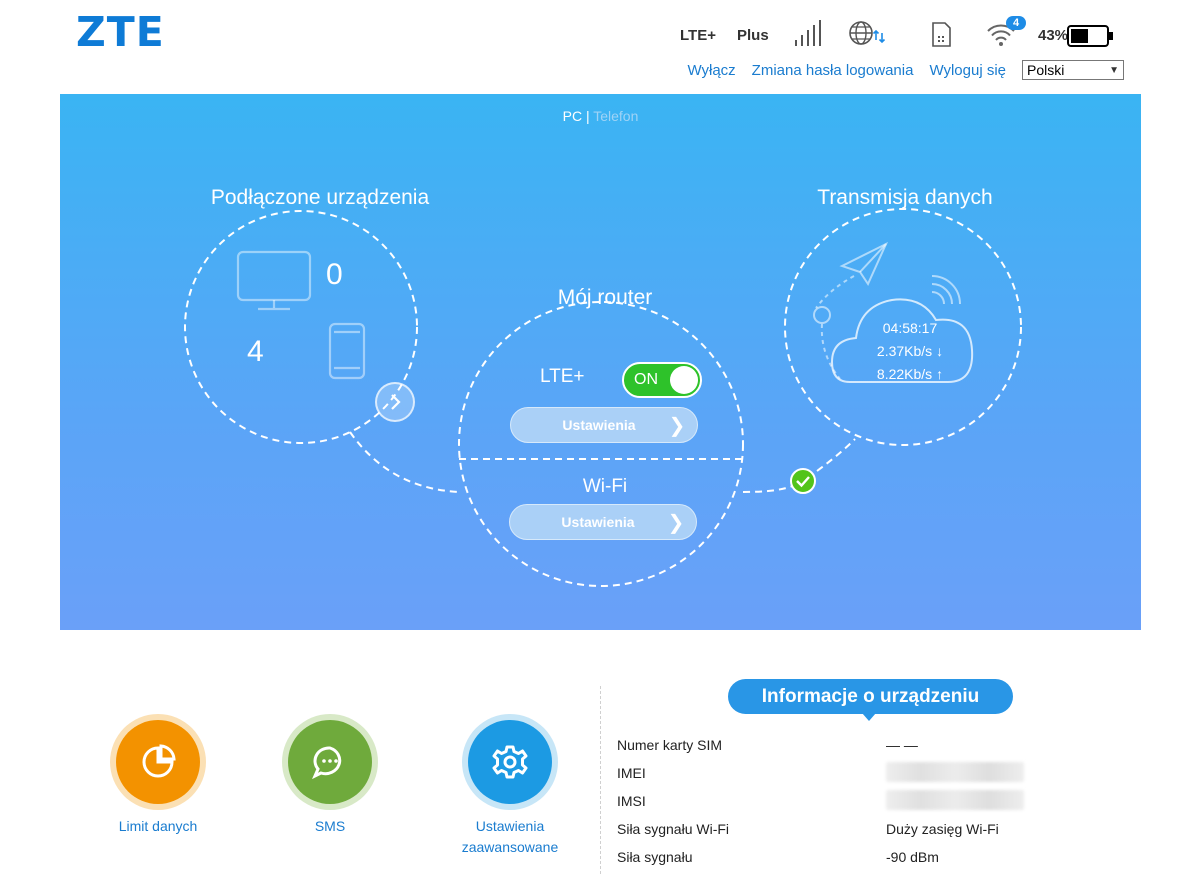  I want to click on redacted-imsi, so click(955, 799).